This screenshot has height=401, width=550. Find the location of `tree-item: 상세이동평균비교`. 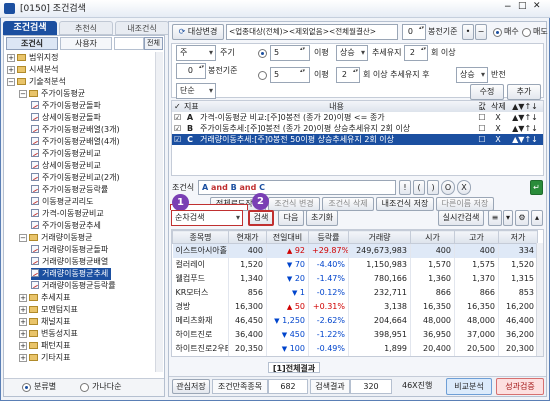

tree-item: 상세이동평균비교 is located at coordinates (66, 166).